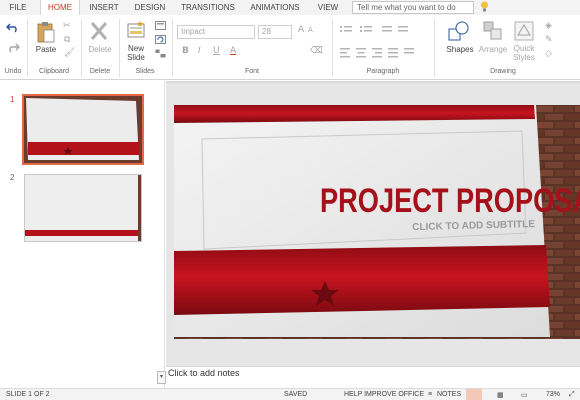 The height and width of the screenshot is (400, 580). What do you see at coordinates (460, 49) in the screenshot?
I see `shapes-button: Shapes` at bounding box center [460, 49].